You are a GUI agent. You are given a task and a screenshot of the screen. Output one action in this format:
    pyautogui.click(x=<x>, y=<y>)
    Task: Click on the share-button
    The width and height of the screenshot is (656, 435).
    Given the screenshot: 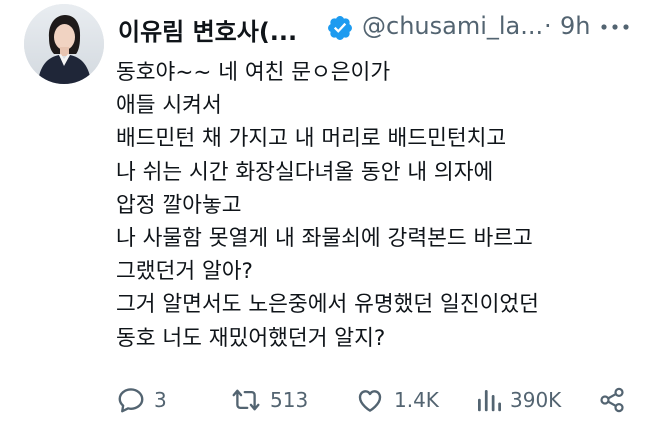 What is the action you would take?
    pyautogui.click(x=612, y=400)
    